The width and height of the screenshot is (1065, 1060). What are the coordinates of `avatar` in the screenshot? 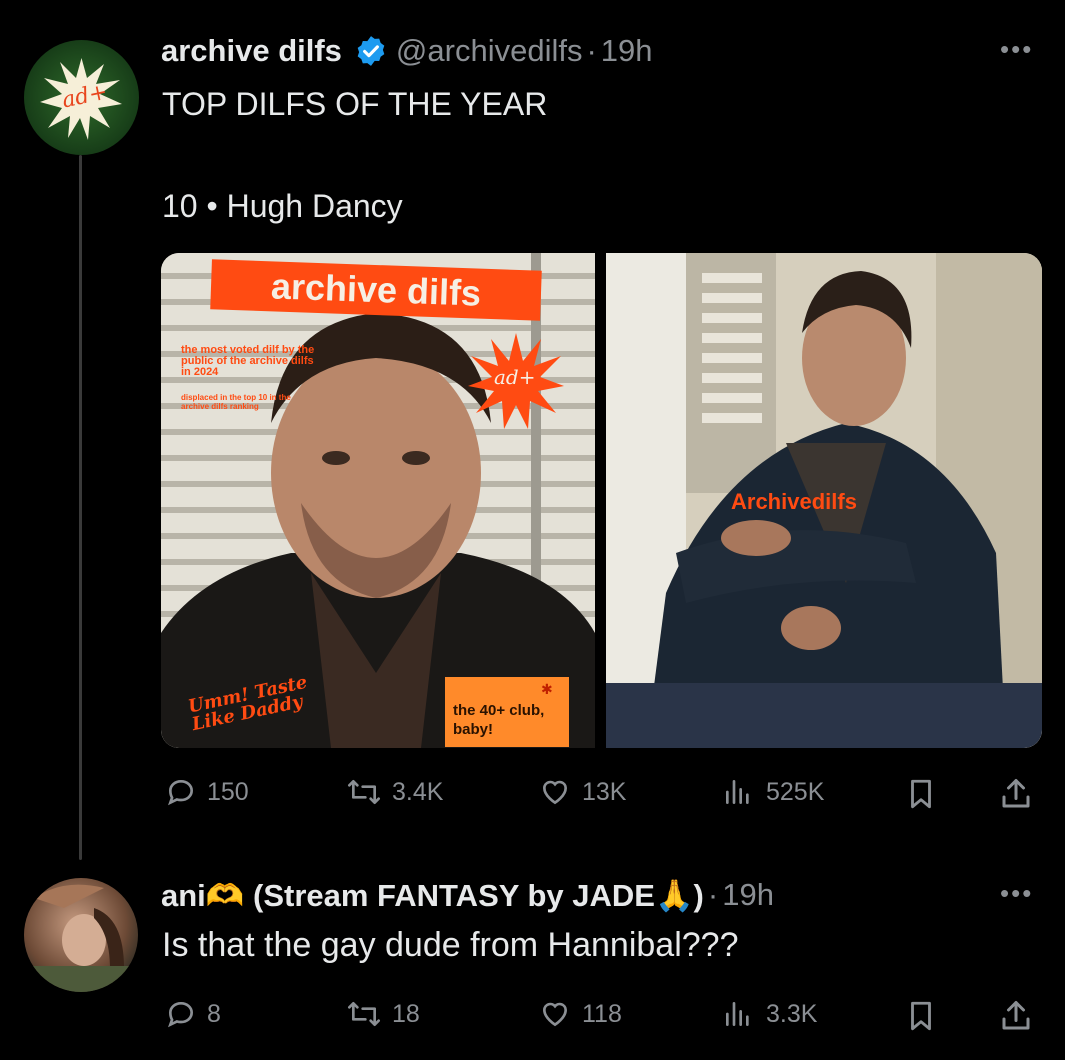 It's located at (81, 935).